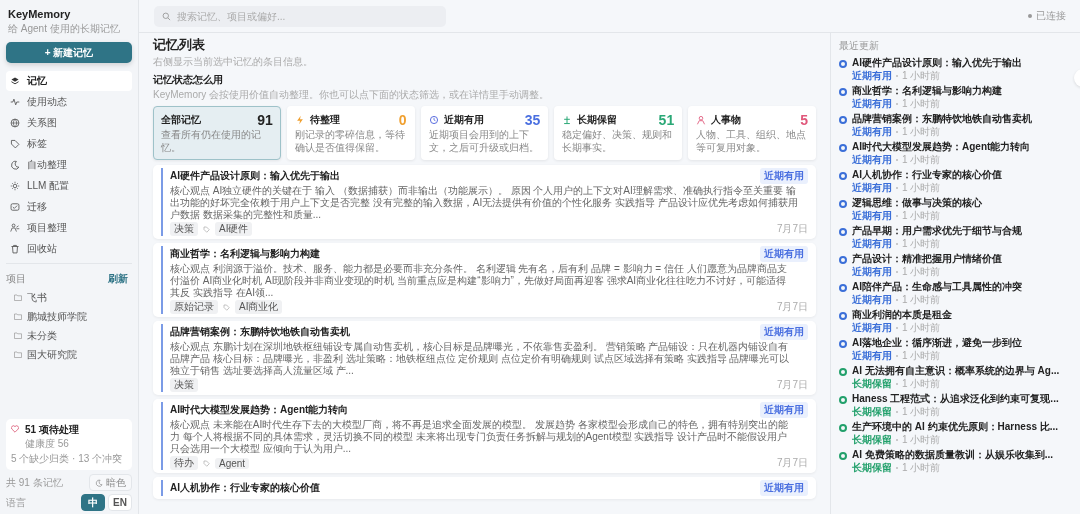  I want to click on nav-item: LLM 配置, so click(69, 186).